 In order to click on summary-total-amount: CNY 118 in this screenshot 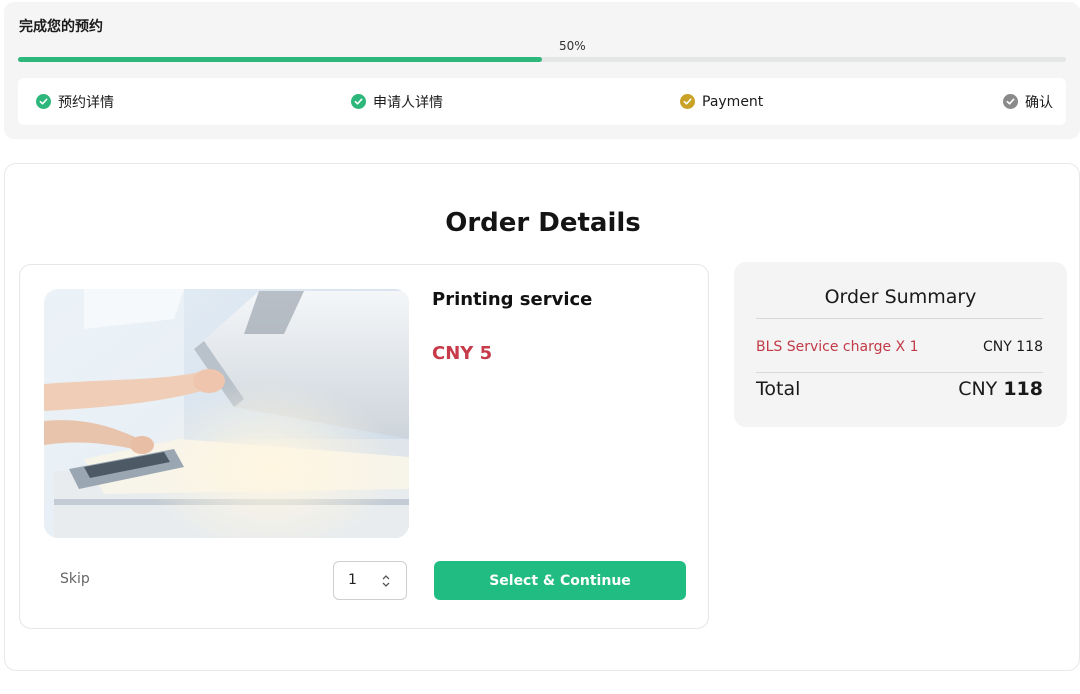, I will do `click(1000, 389)`.